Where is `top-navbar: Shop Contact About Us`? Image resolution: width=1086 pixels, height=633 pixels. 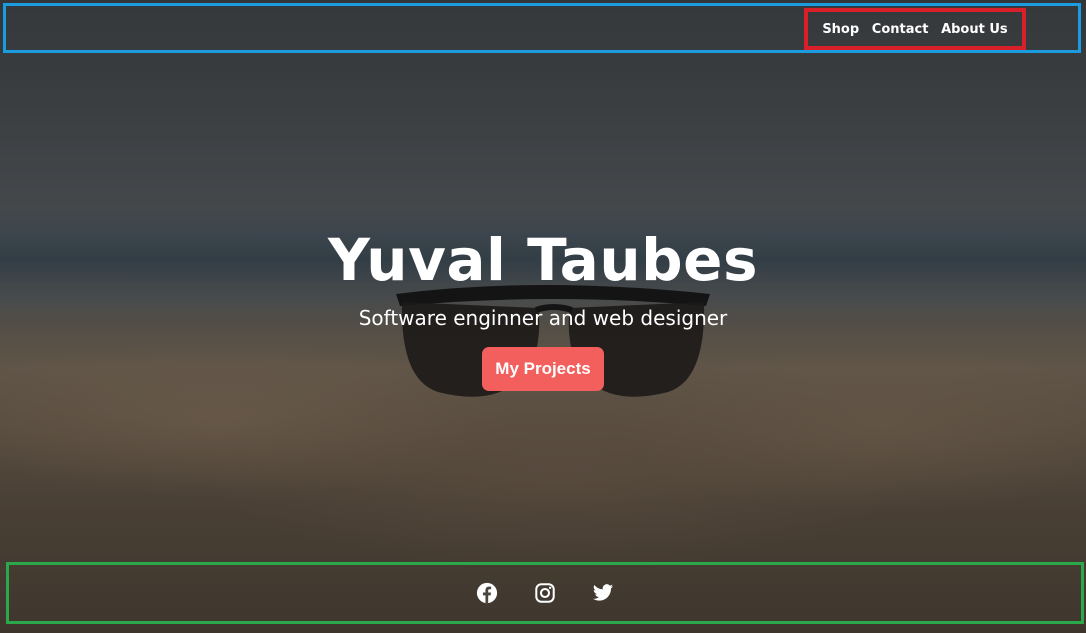 top-navbar: Shop Contact About Us is located at coordinates (542, 28).